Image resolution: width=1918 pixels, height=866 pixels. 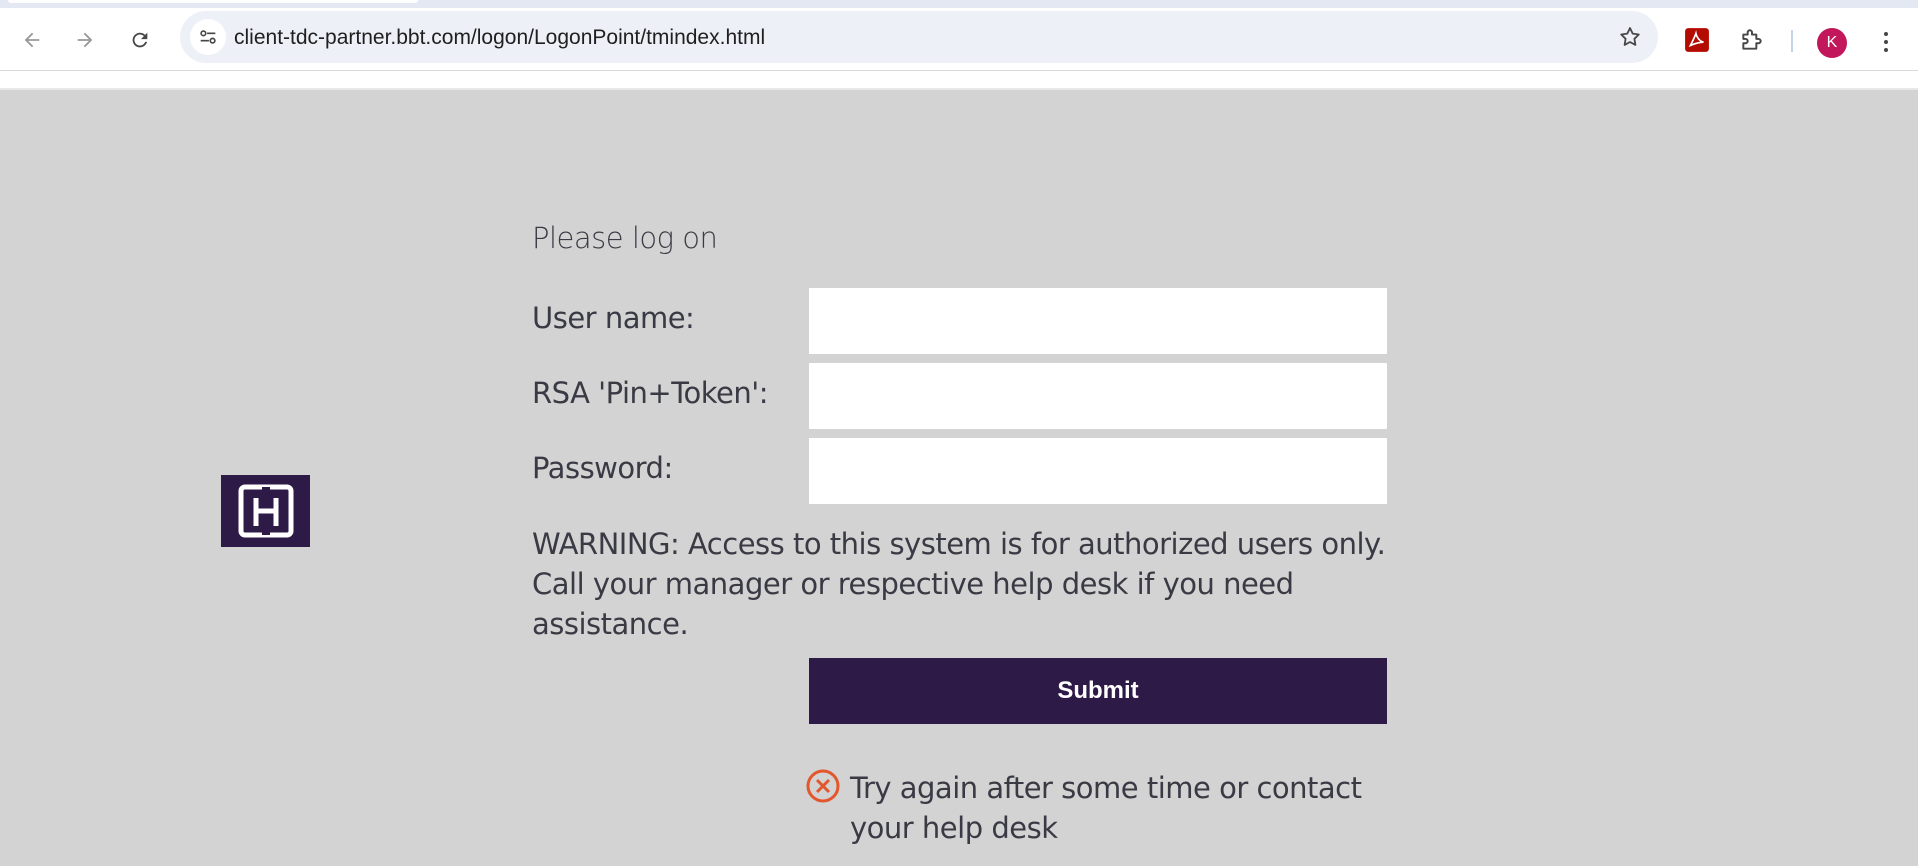 I want to click on back-button, so click(x=32, y=40).